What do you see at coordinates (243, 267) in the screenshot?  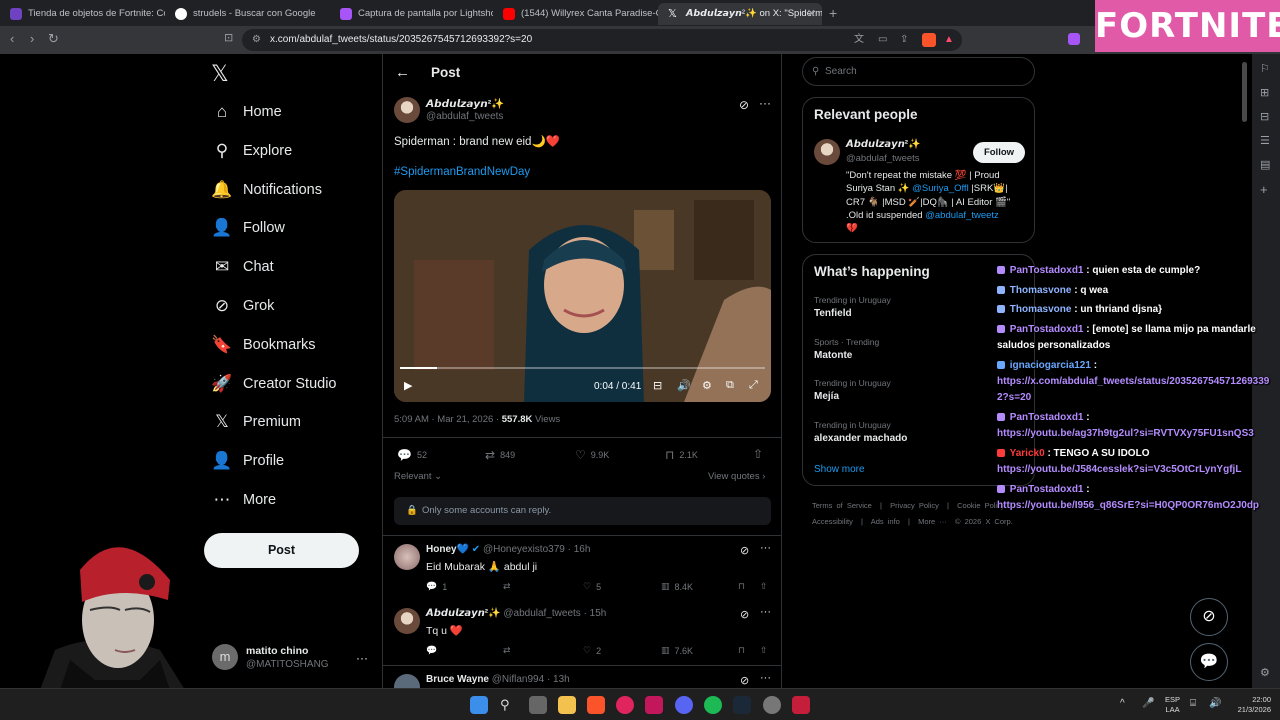 I see `sidebar-item-chat: ✉ Chat` at bounding box center [243, 267].